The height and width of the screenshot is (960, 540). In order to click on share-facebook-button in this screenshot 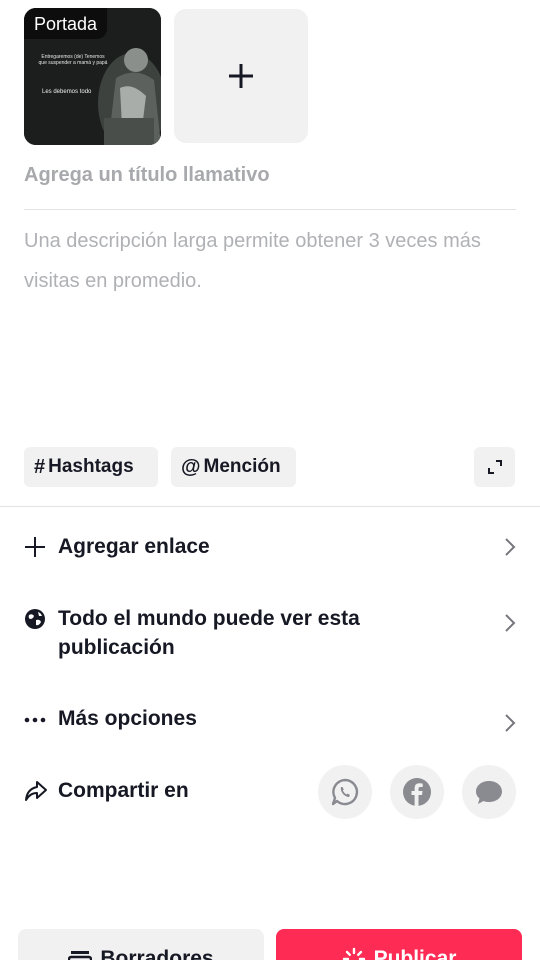, I will do `click(417, 792)`.